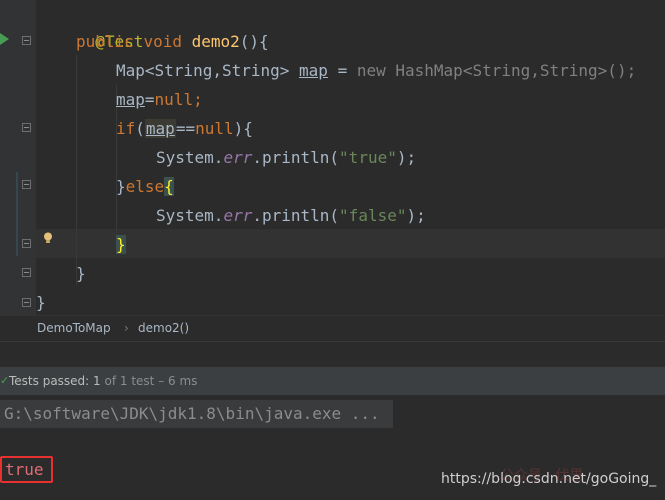 The image size is (665, 500). What do you see at coordinates (103, 381) in the screenshot?
I see `test-status-text: Tests passed: 1 of 1 test – 6 ms` at bounding box center [103, 381].